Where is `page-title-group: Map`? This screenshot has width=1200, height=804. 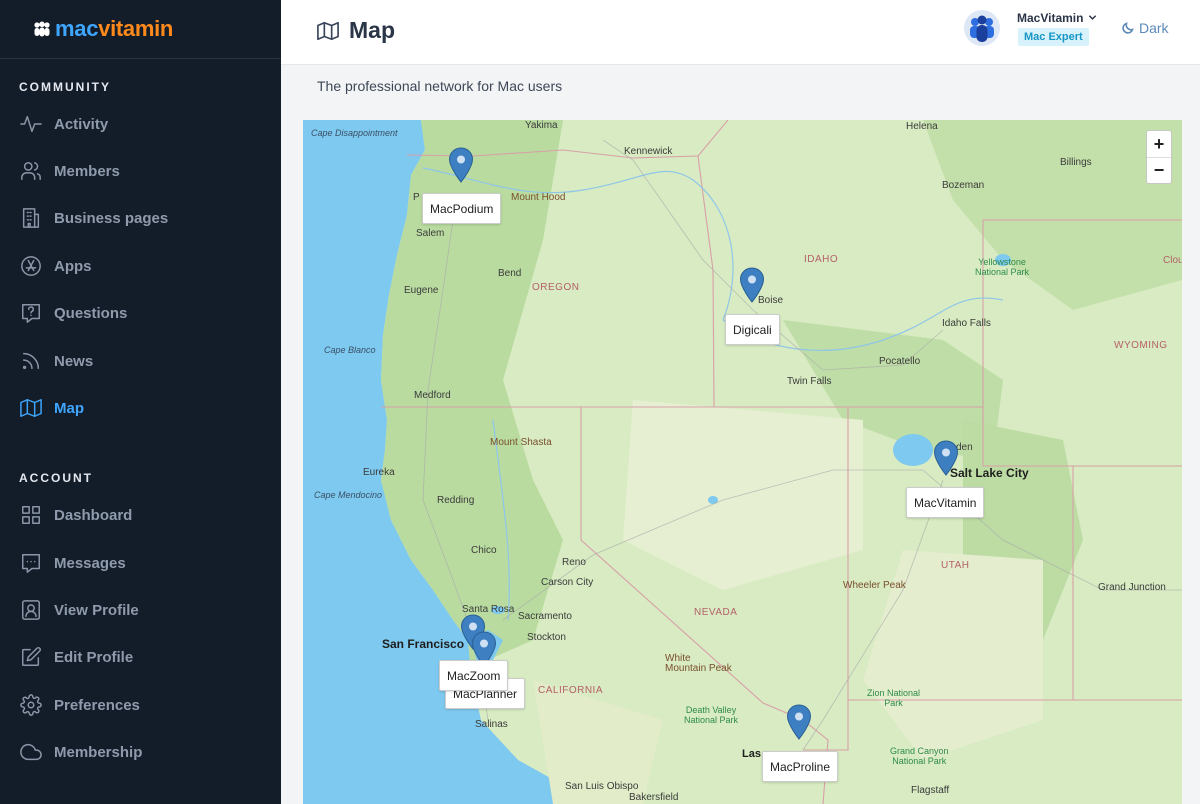 page-title-group: Map is located at coordinates (356, 30).